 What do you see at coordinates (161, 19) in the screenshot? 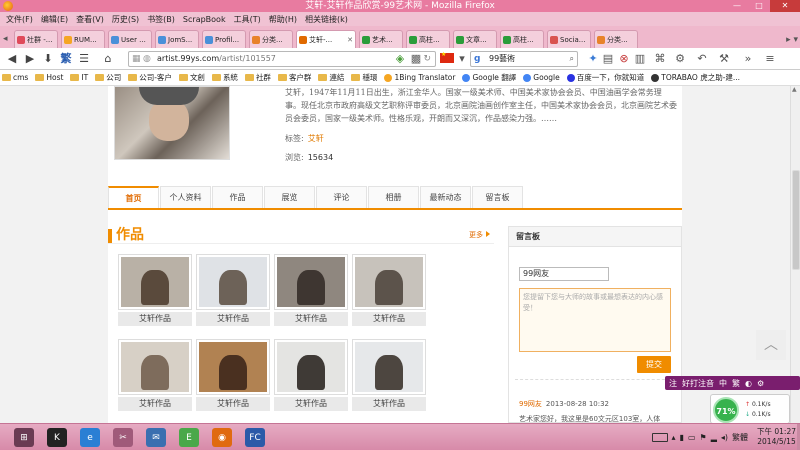
I see `menu-item: 书签(B)` at bounding box center [161, 19].